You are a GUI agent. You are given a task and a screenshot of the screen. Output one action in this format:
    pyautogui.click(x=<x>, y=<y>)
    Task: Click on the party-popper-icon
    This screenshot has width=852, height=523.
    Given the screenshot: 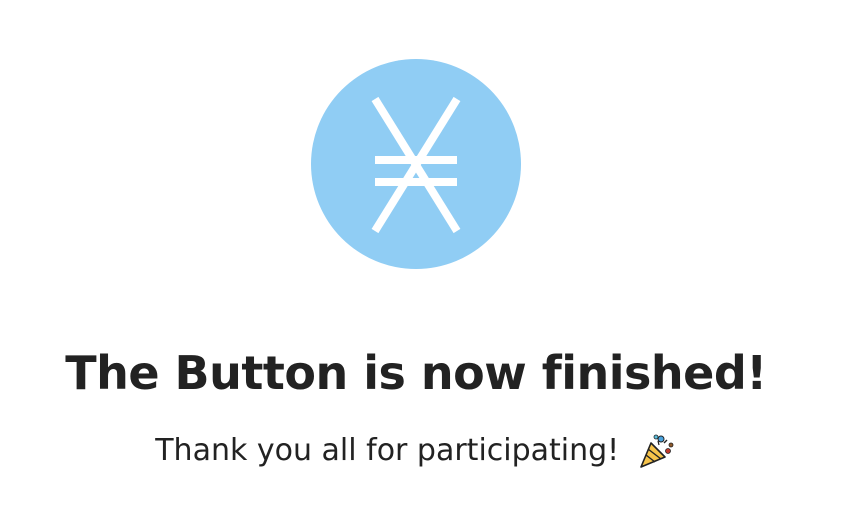 What is the action you would take?
    pyautogui.click(x=656, y=451)
    